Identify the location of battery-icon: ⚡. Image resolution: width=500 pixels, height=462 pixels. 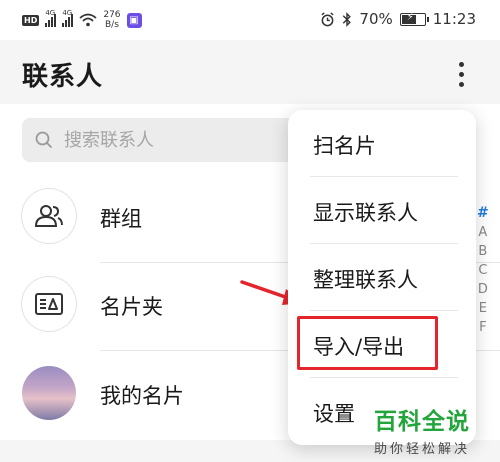
(414, 19).